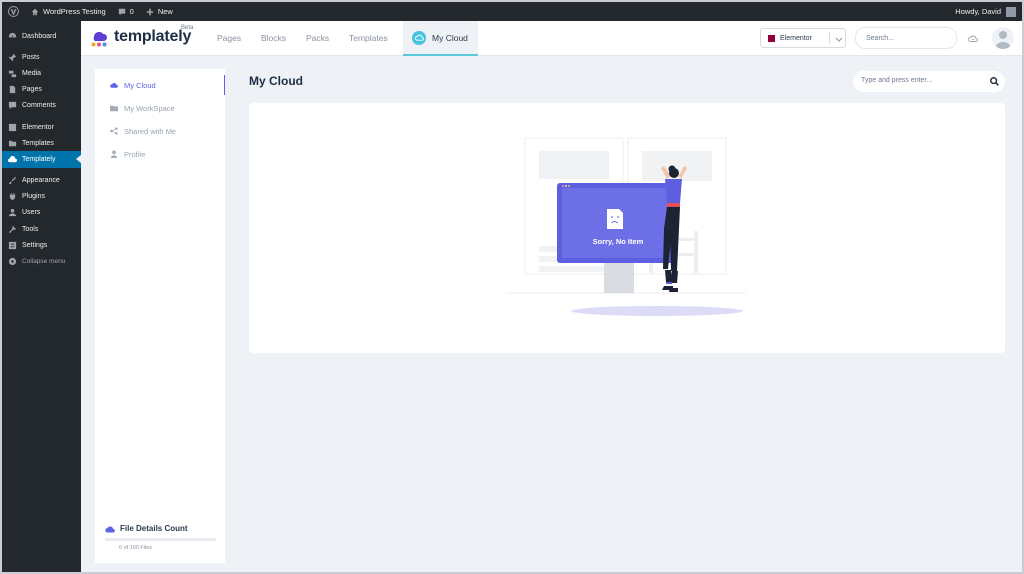 This screenshot has height=574, width=1024. What do you see at coordinates (12, 213) in the screenshot?
I see `users-icon` at bounding box center [12, 213].